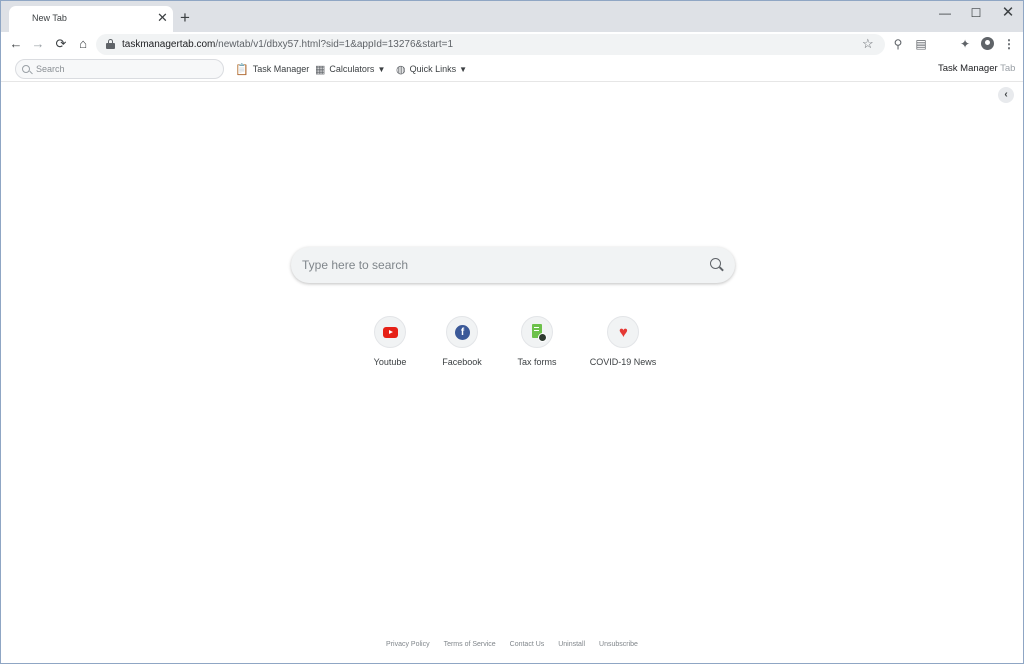 The image size is (1024, 664). What do you see at coordinates (527, 644) in the screenshot?
I see `contact-us-link: Contact Us` at bounding box center [527, 644].